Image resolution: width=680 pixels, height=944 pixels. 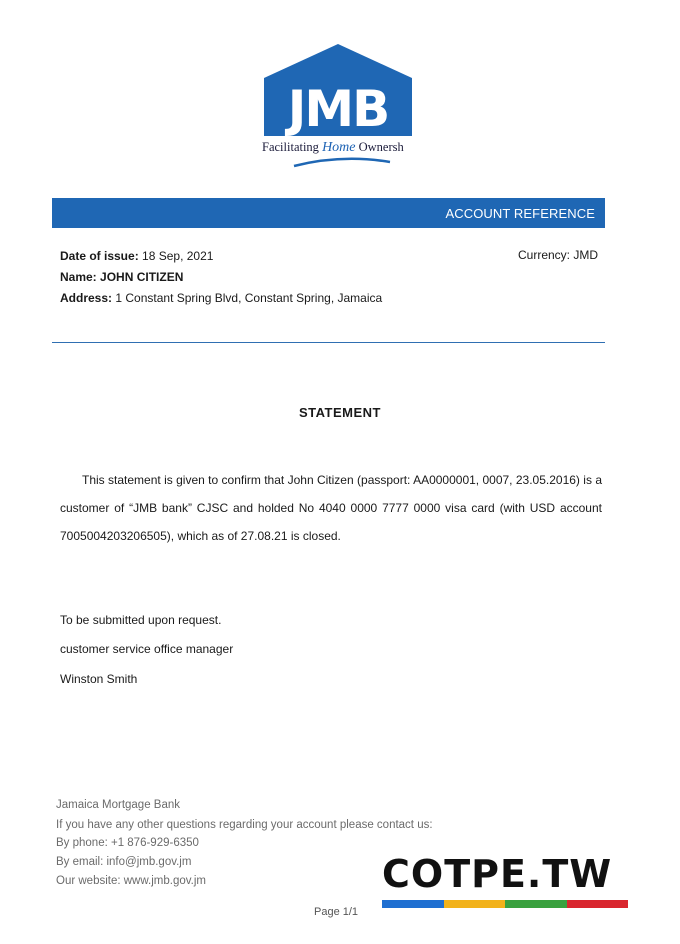 What do you see at coordinates (328, 342) in the screenshot?
I see `divider` at bounding box center [328, 342].